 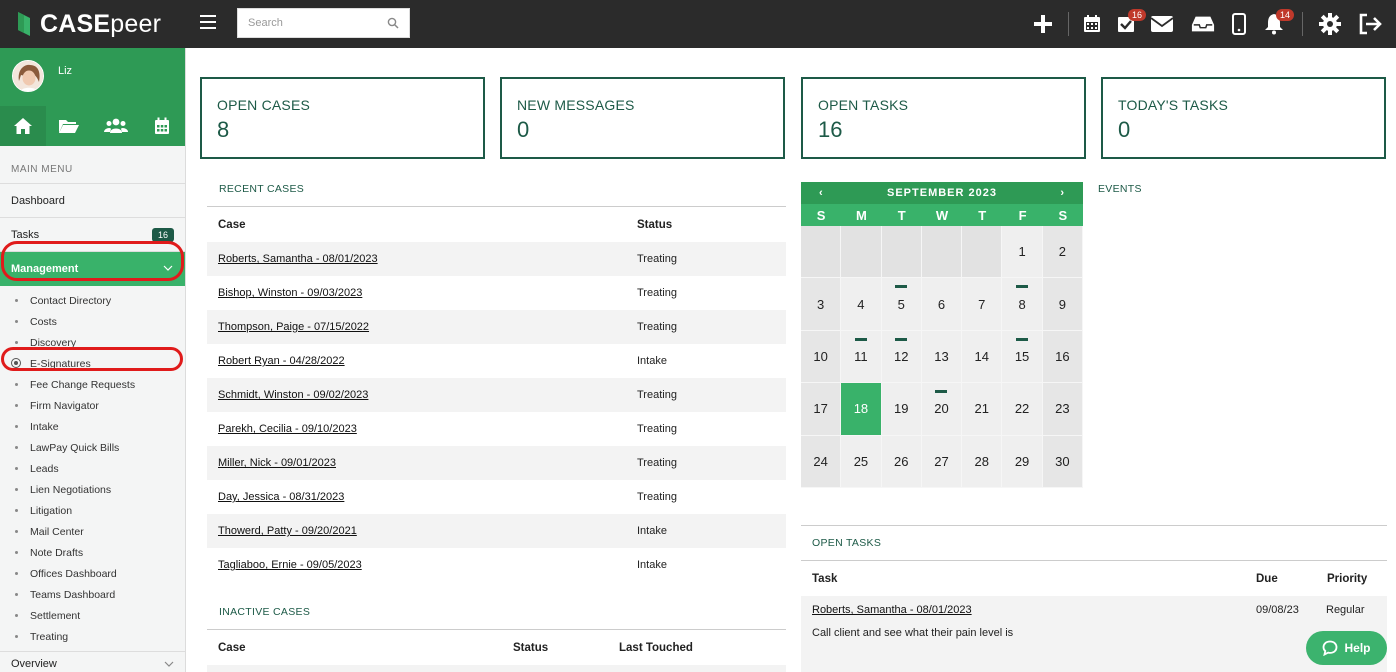 What do you see at coordinates (821, 304) in the screenshot?
I see `calendar-day: 3` at bounding box center [821, 304].